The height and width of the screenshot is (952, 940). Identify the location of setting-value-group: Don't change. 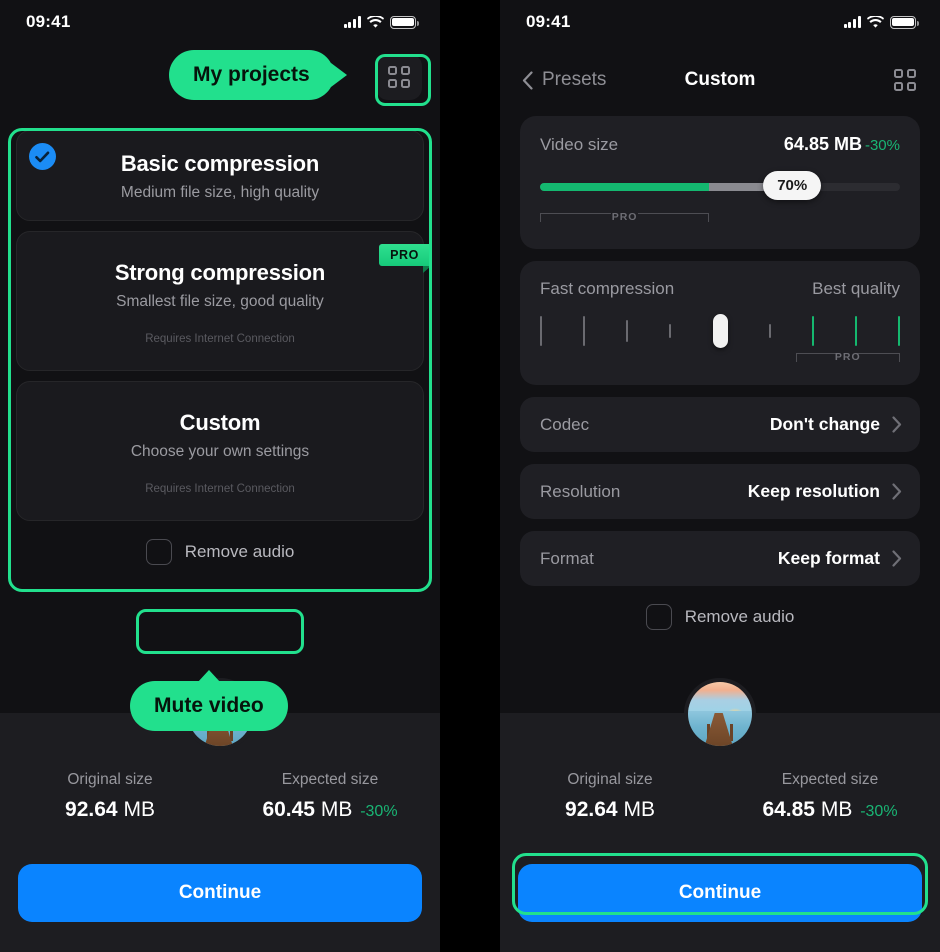
(836, 424).